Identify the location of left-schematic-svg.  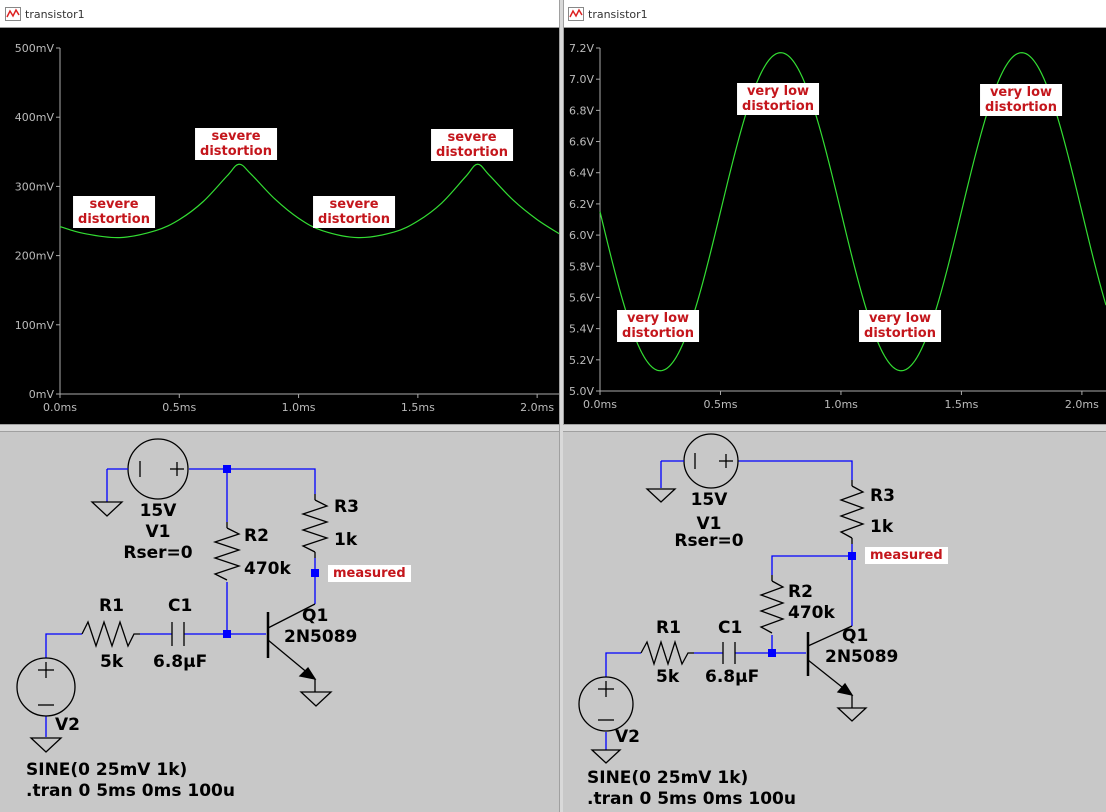
(174, 595).